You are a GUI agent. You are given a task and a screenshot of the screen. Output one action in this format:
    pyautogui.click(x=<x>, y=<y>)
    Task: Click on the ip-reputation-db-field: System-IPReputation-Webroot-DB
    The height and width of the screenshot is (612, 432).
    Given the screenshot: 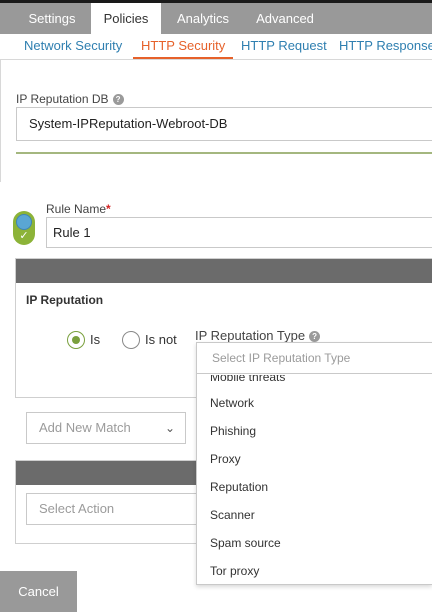 What is the action you would take?
    pyautogui.click(x=224, y=124)
    